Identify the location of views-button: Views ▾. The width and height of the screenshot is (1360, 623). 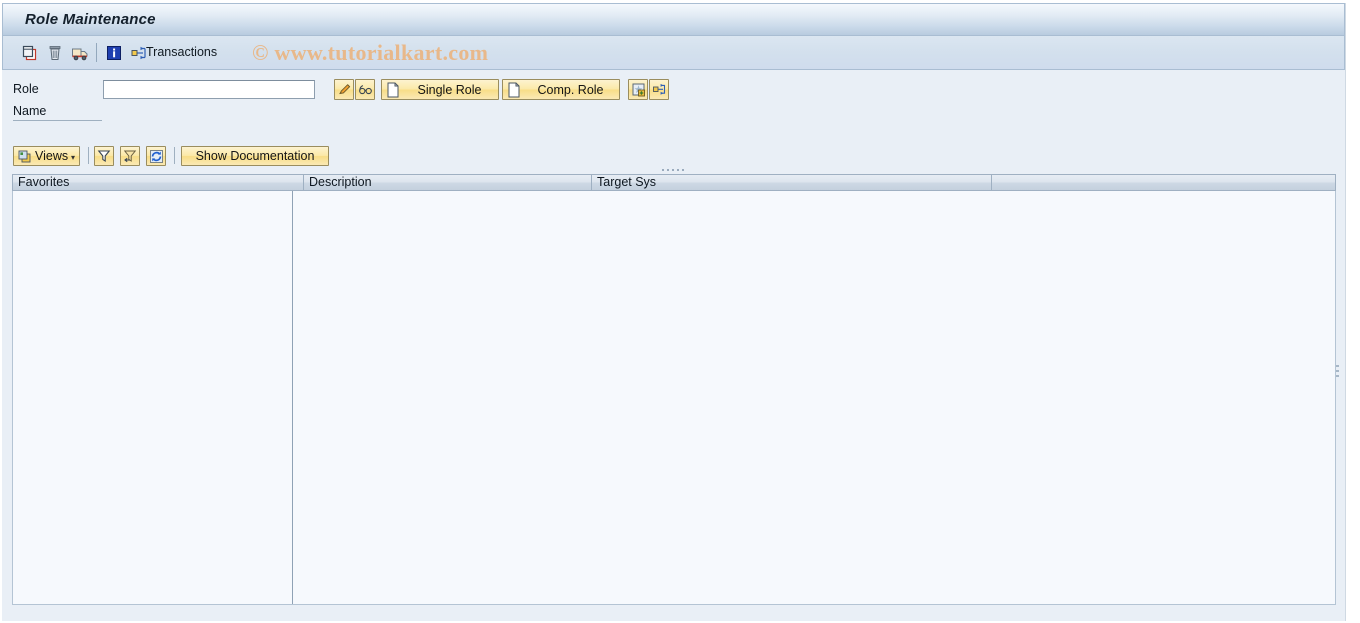
(46, 156).